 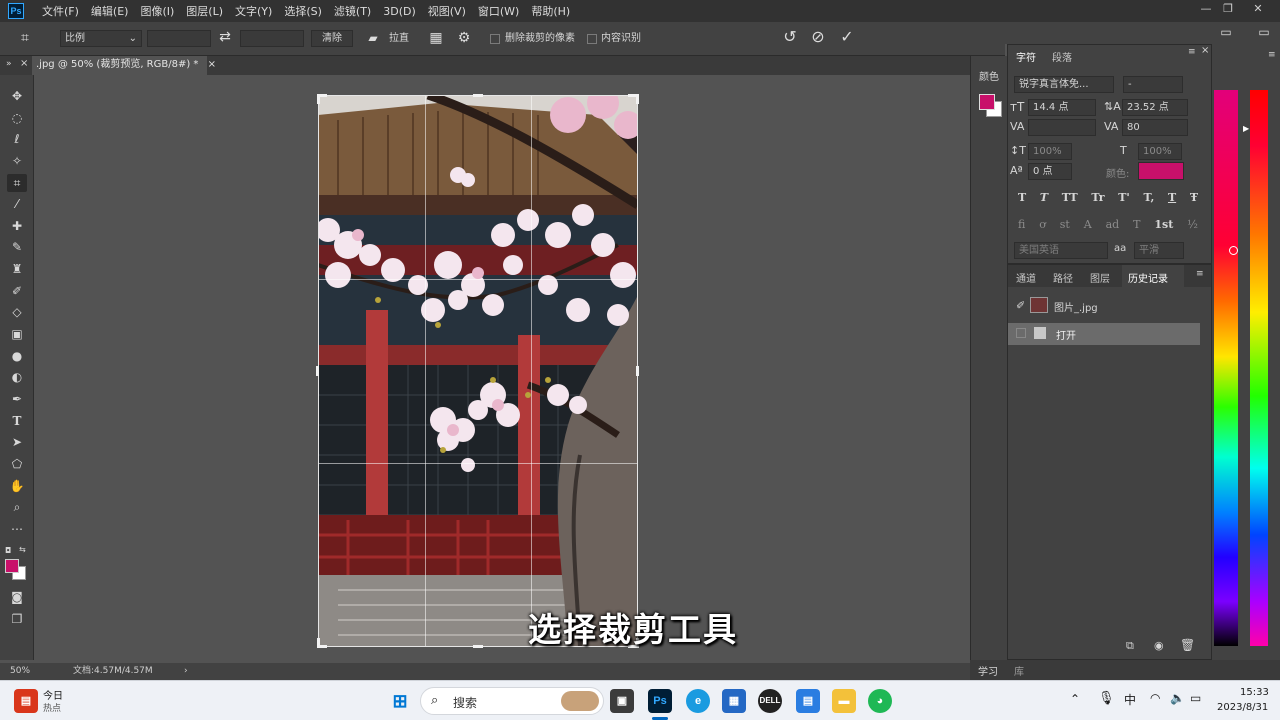 What do you see at coordinates (179, 38) in the screenshot?
I see `ratio-width-input` at bounding box center [179, 38].